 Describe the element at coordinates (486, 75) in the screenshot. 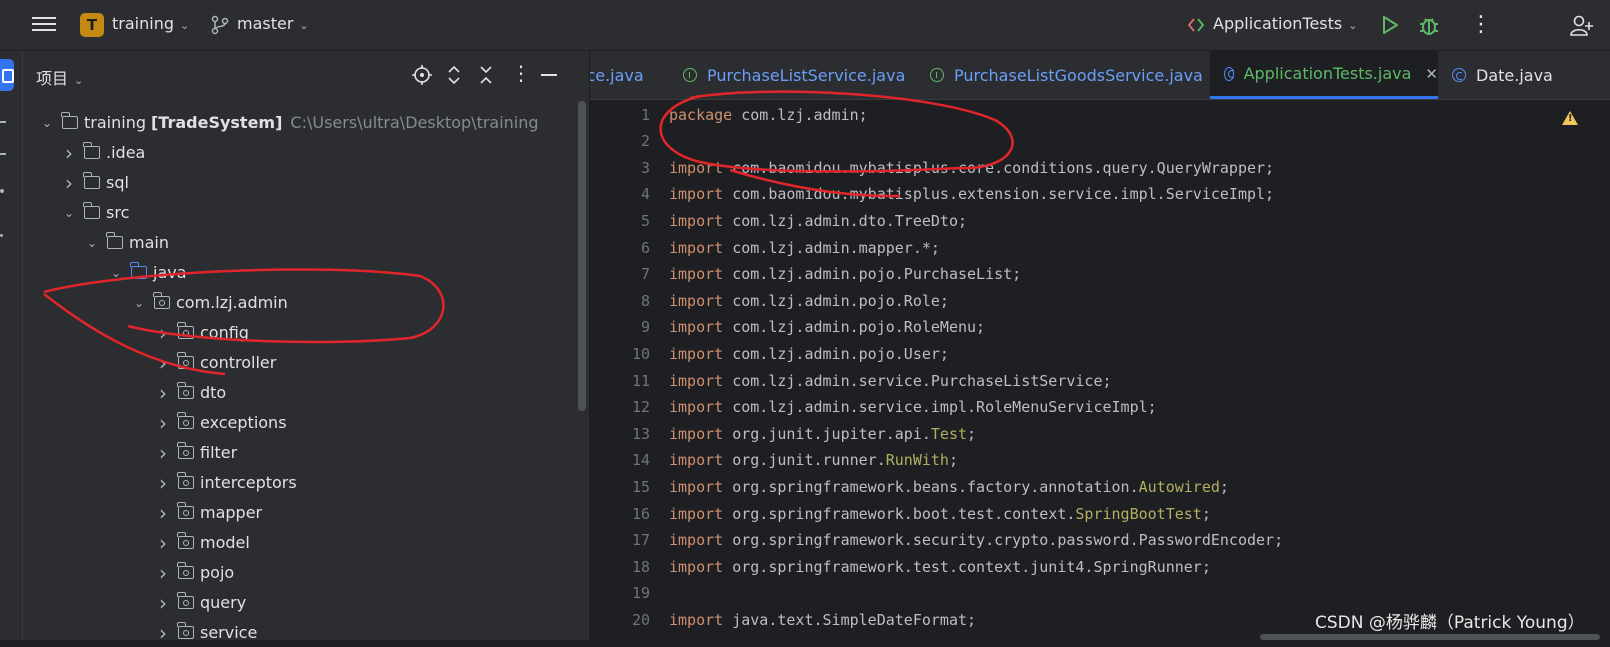

I see `collapse-all-icon` at that location.